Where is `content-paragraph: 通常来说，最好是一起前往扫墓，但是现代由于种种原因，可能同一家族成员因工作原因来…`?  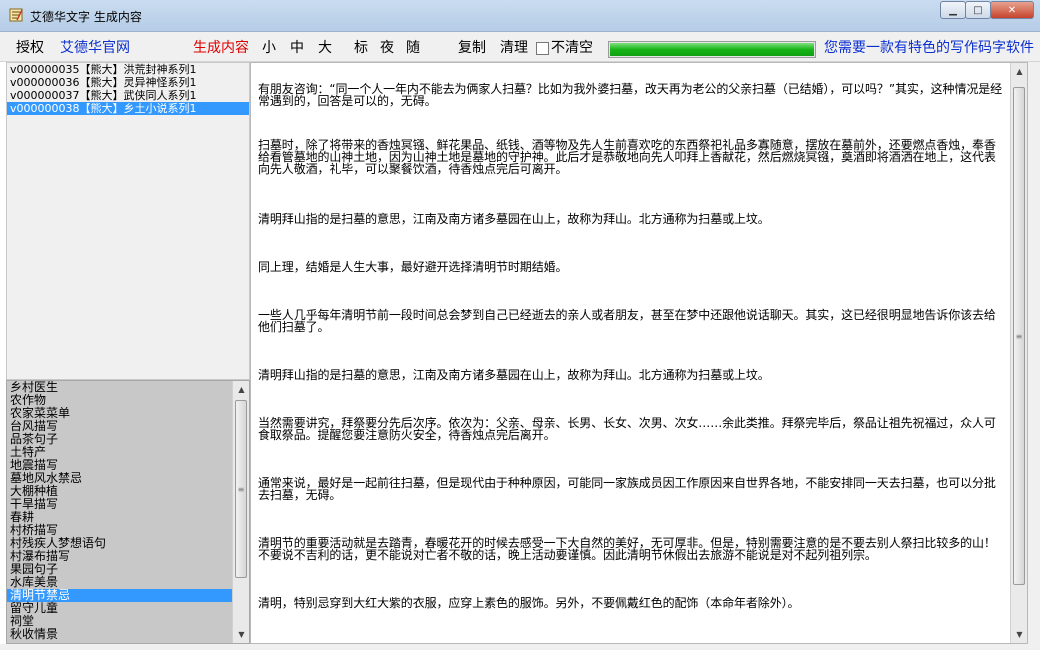 content-paragraph: 通常来说，最好是一起前往扫墓，但是现代由于种种原因，可能同一家族成员因工作原因来… is located at coordinates (627, 489).